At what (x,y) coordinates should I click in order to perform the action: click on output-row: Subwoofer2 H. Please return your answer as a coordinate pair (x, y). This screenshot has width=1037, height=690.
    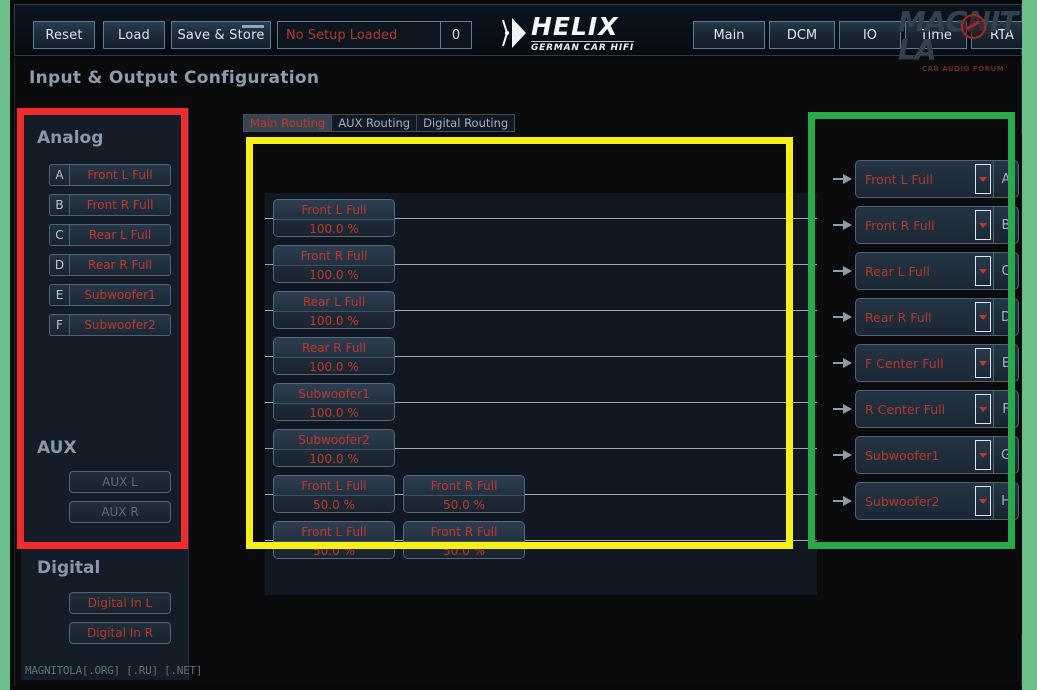
    Looking at the image, I should click on (925, 501).